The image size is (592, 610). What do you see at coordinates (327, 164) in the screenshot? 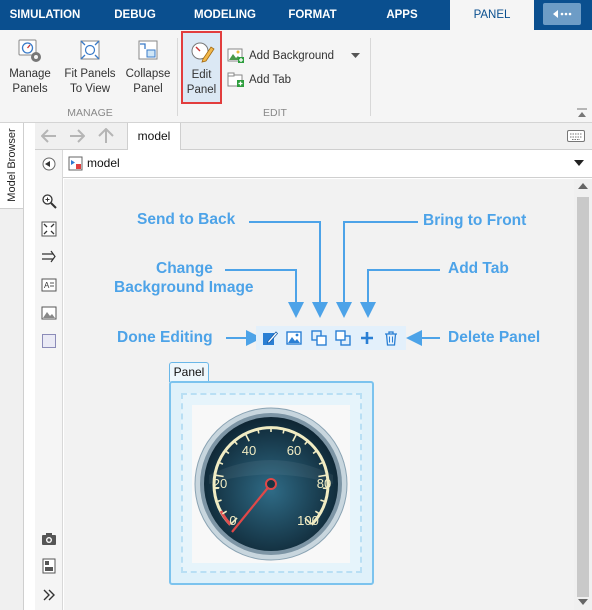
I see `address-bar: model` at bounding box center [327, 164].